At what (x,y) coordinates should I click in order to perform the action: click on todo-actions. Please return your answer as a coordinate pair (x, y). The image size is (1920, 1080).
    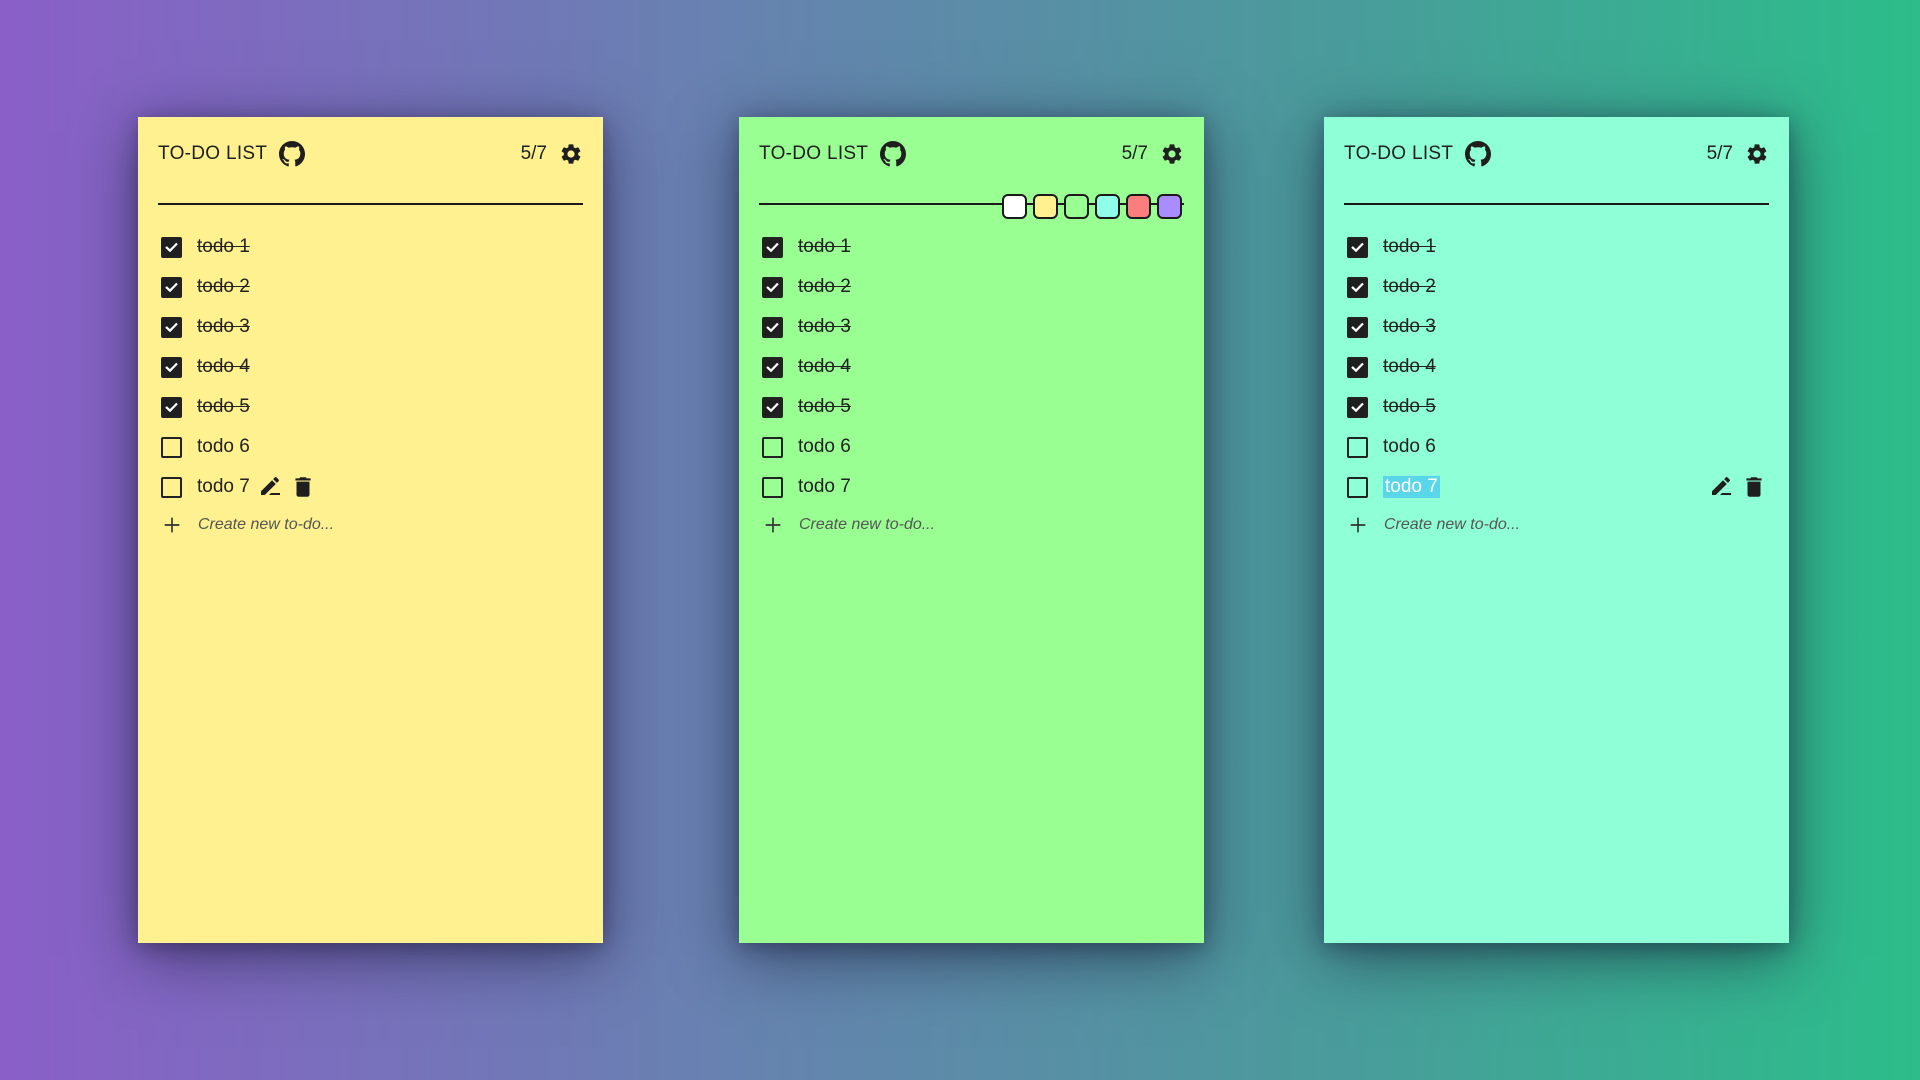
    Looking at the image, I should click on (287, 487).